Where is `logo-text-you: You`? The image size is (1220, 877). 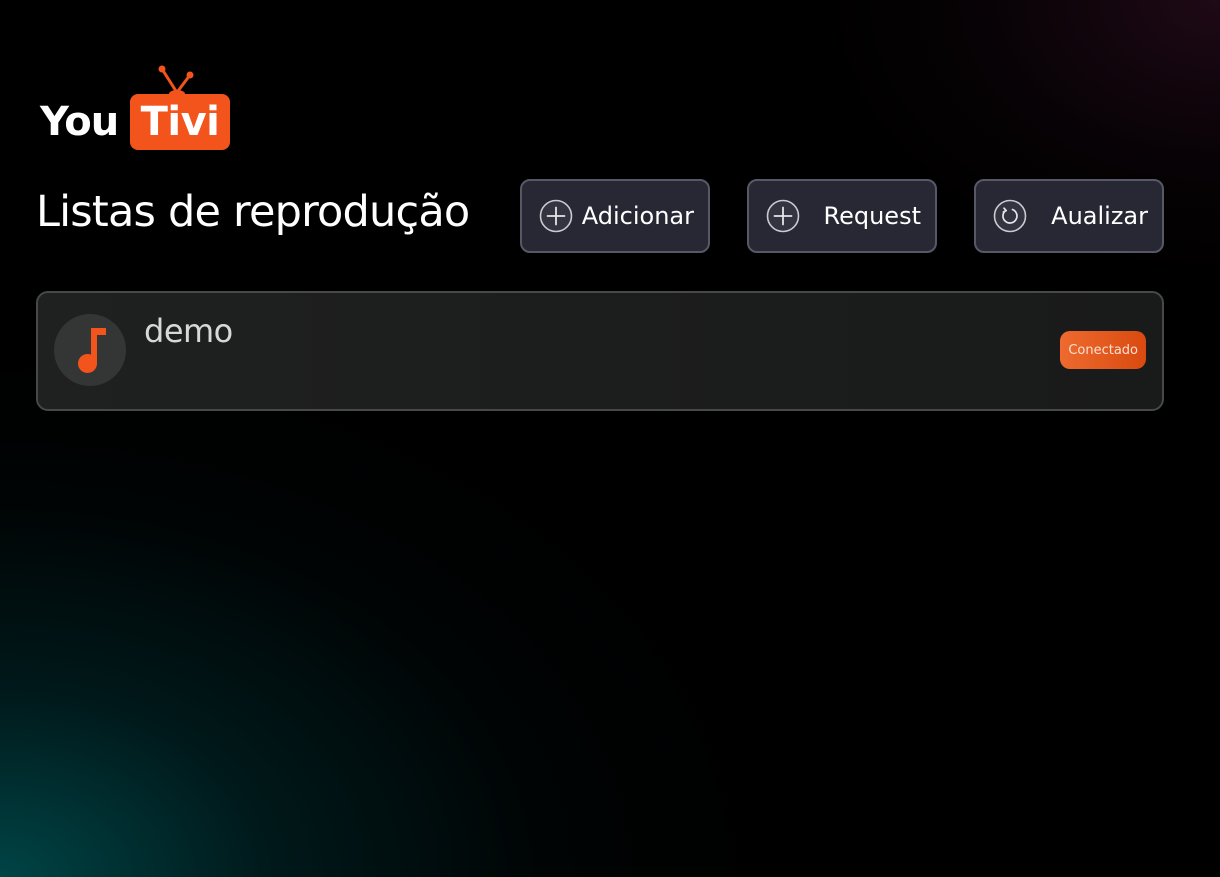
logo-text-you: You is located at coordinates (79, 122).